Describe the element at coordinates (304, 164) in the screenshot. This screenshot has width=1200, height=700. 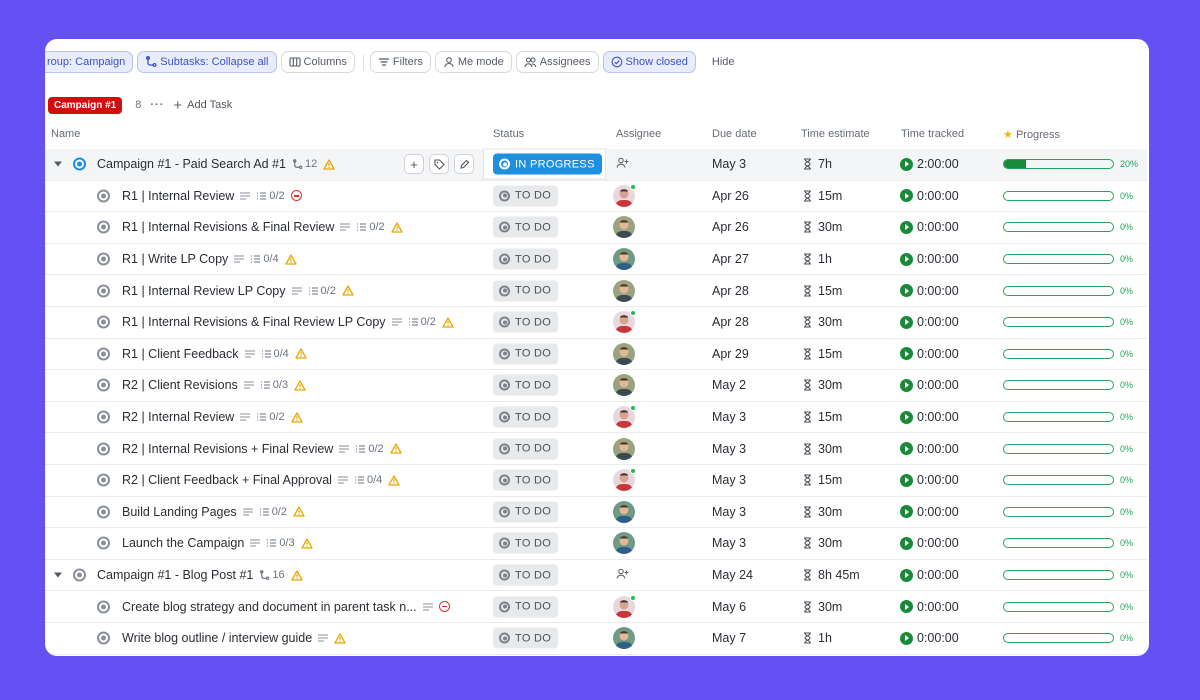
I see `subtask-count: 12` at that location.